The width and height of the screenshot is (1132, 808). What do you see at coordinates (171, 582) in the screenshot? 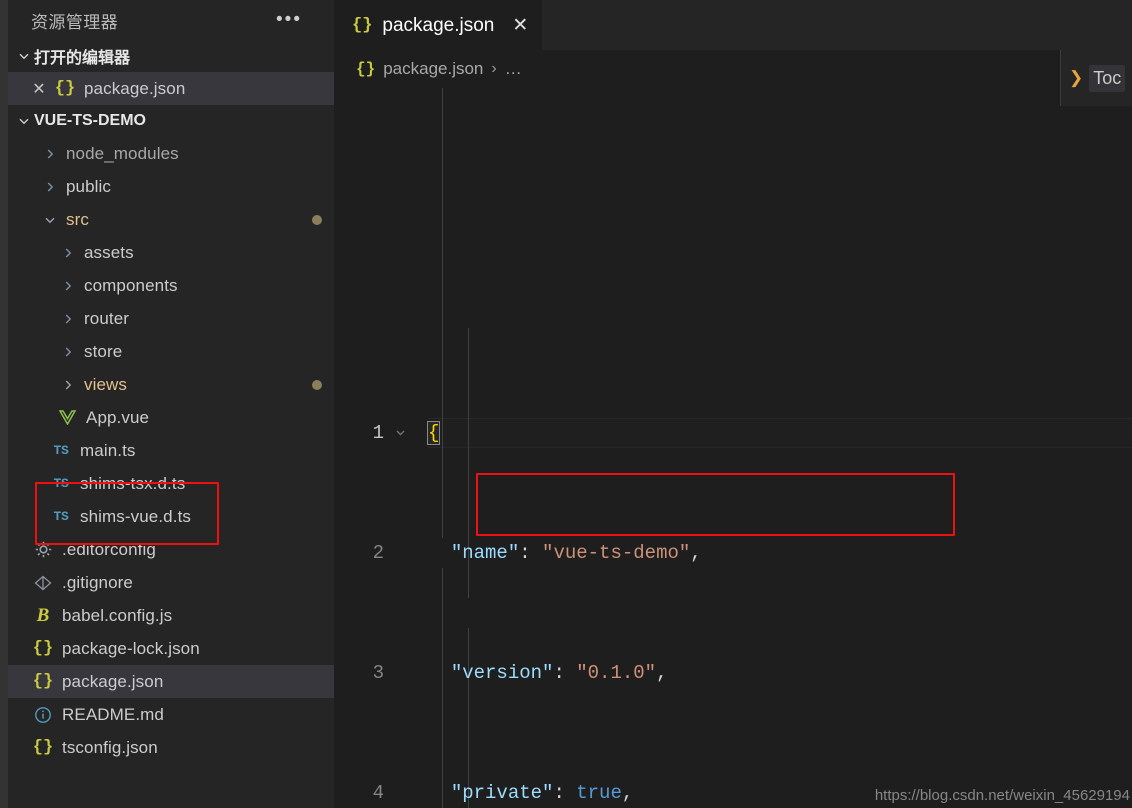
I see `tree-item-gitignore: .gitignore` at bounding box center [171, 582].